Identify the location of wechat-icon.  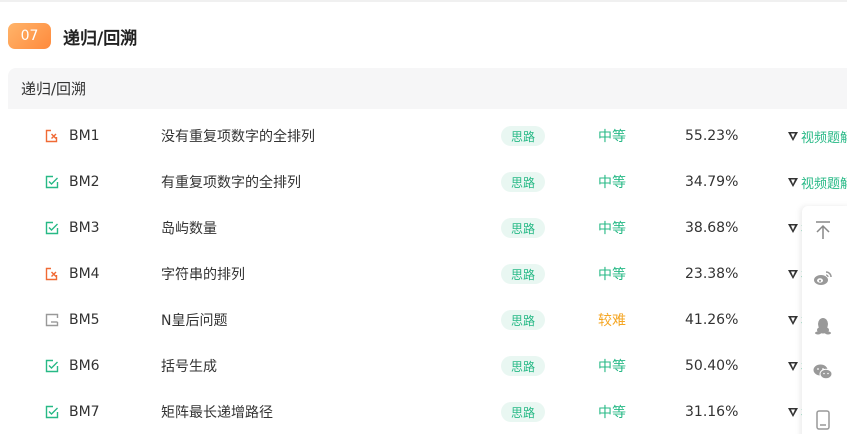
(823, 372).